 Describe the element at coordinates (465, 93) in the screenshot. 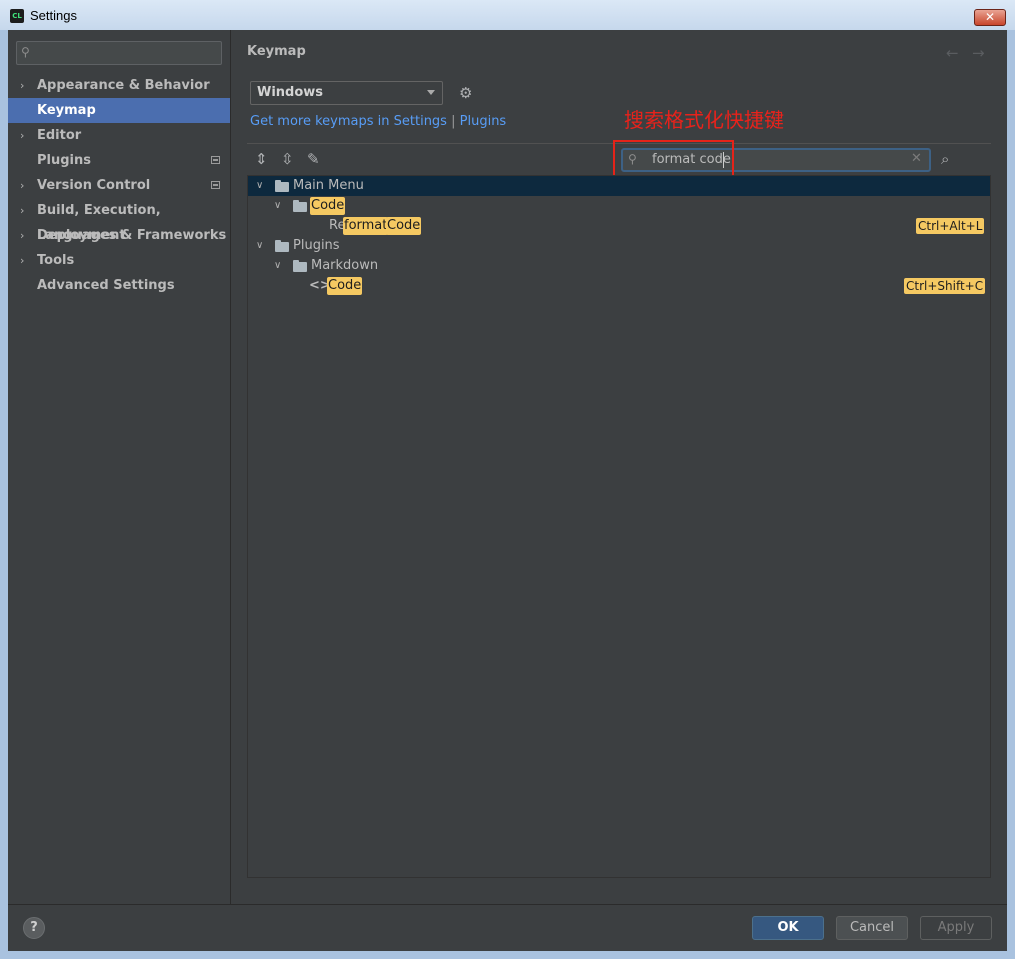

I see `gear-icon: ⚙` at that location.